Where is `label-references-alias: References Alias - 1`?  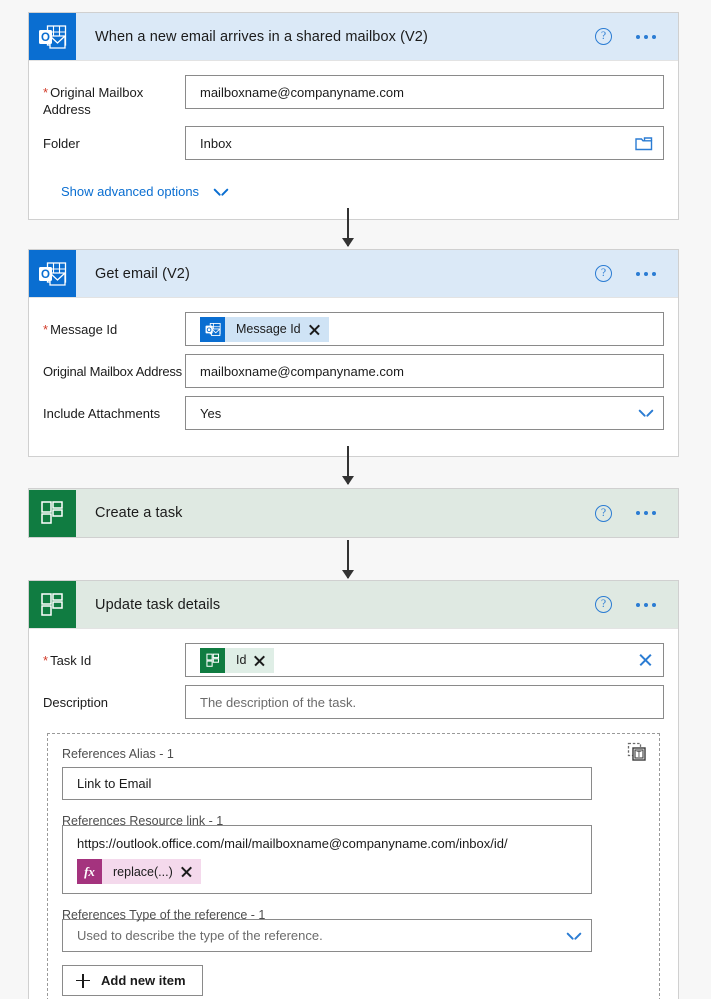
label-references-alias: References Alias - 1 is located at coordinates (118, 754).